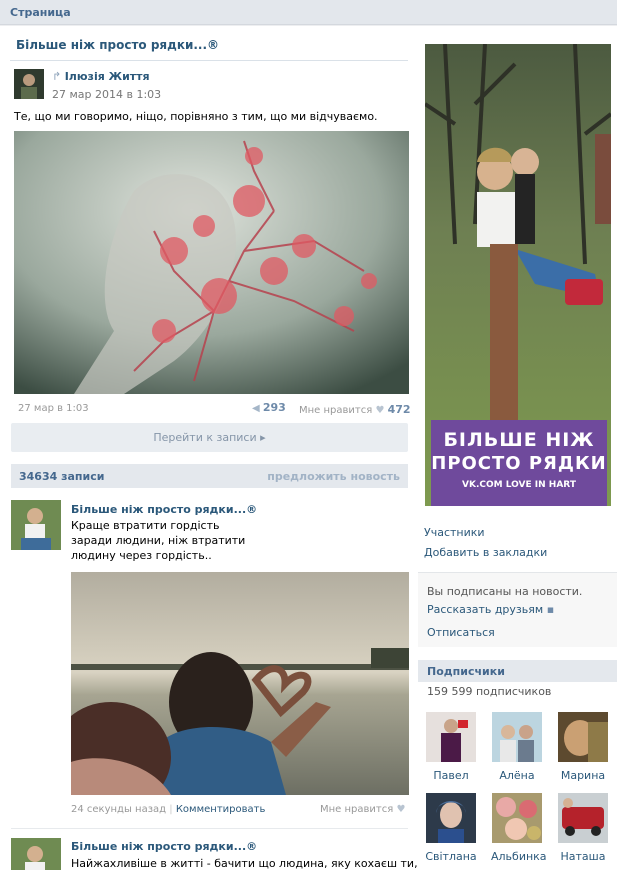 This screenshot has height=870, width=617. Describe the element at coordinates (118, 809) in the screenshot. I see `post-time: 24 секунды назад` at that location.